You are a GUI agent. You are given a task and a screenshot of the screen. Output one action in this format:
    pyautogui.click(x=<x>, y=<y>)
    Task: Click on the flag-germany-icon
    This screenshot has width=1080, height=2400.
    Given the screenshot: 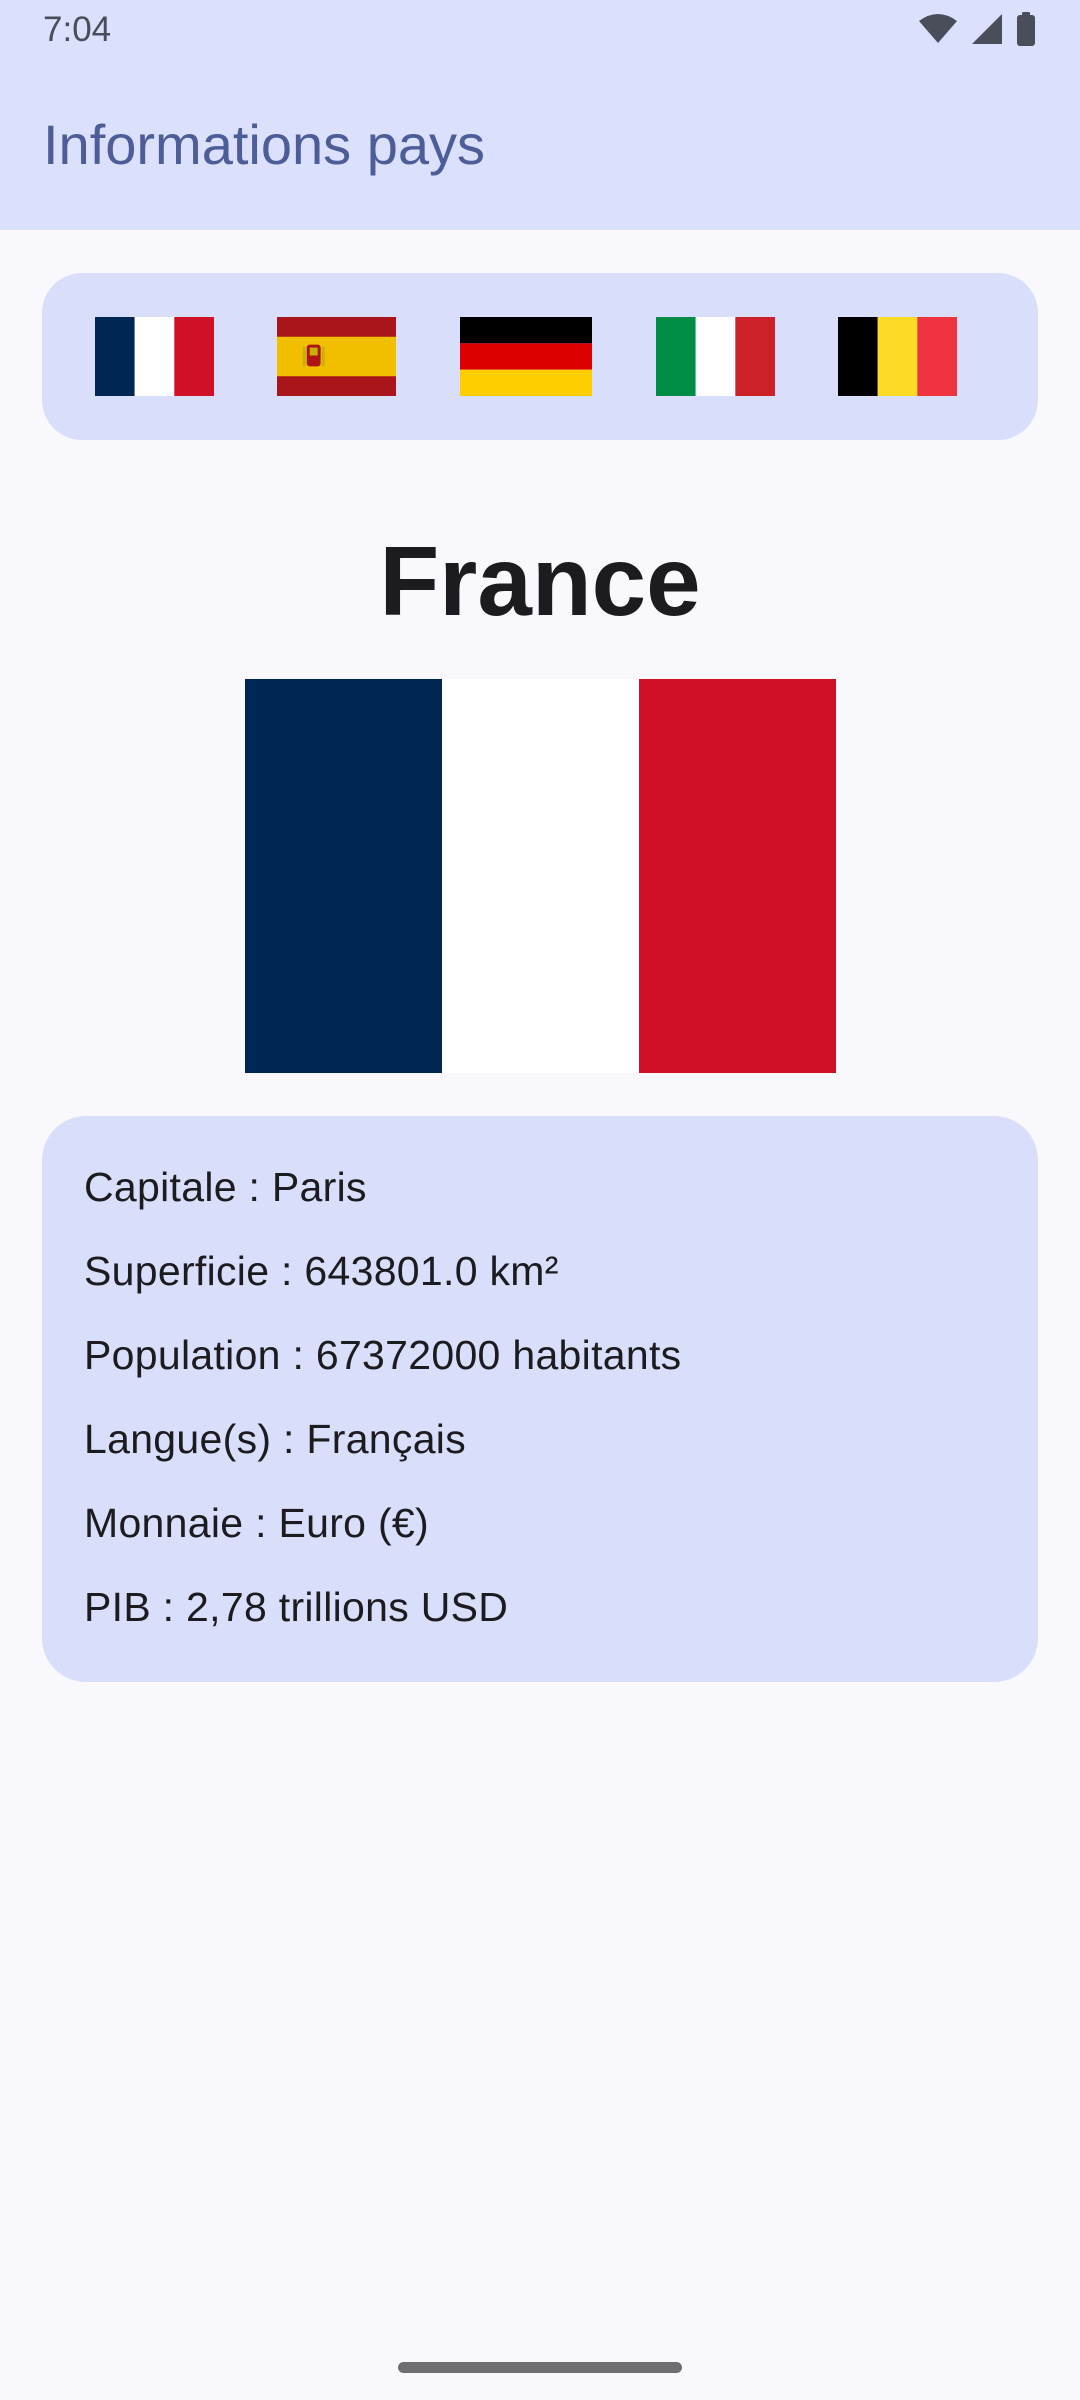 What is the action you would take?
    pyautogui.click(x=526, y=356)
    